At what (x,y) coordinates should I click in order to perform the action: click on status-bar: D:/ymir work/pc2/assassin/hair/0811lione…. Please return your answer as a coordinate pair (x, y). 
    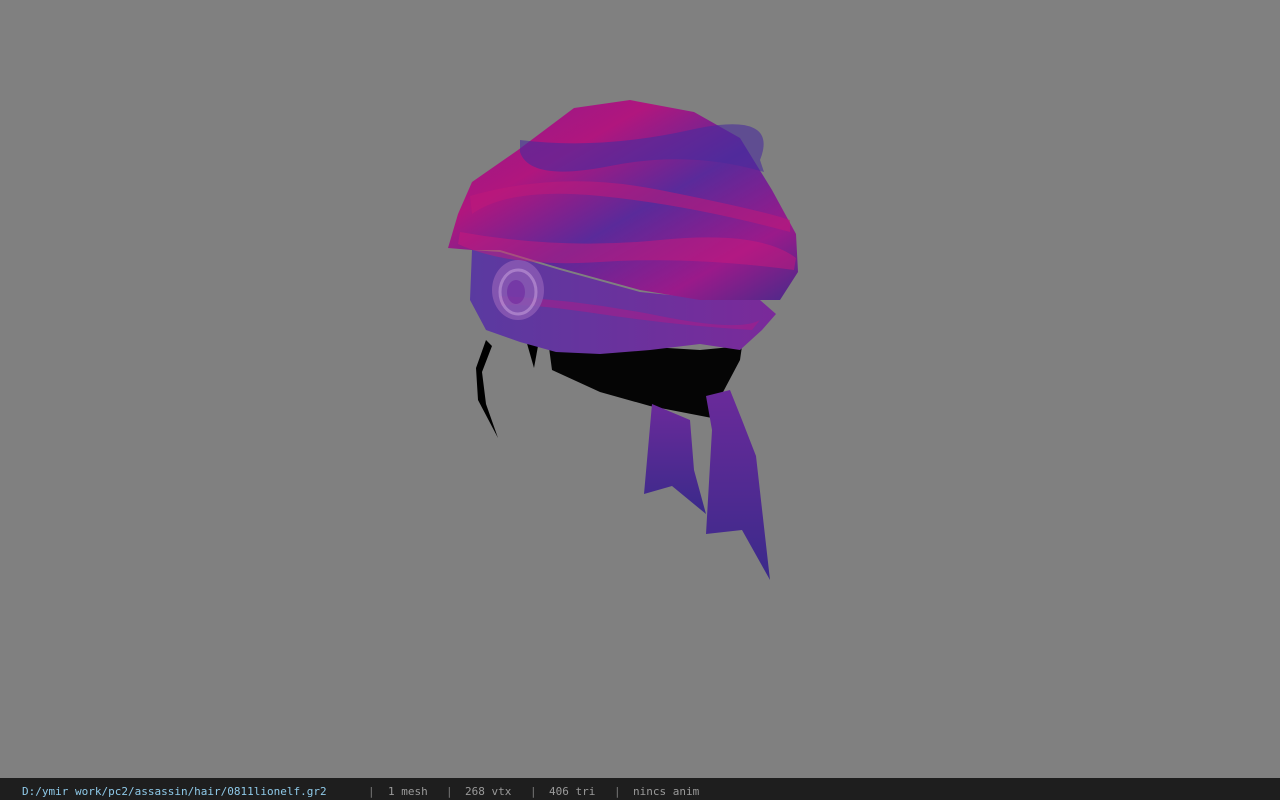
    Looking at the image, I should click on (640, 789).